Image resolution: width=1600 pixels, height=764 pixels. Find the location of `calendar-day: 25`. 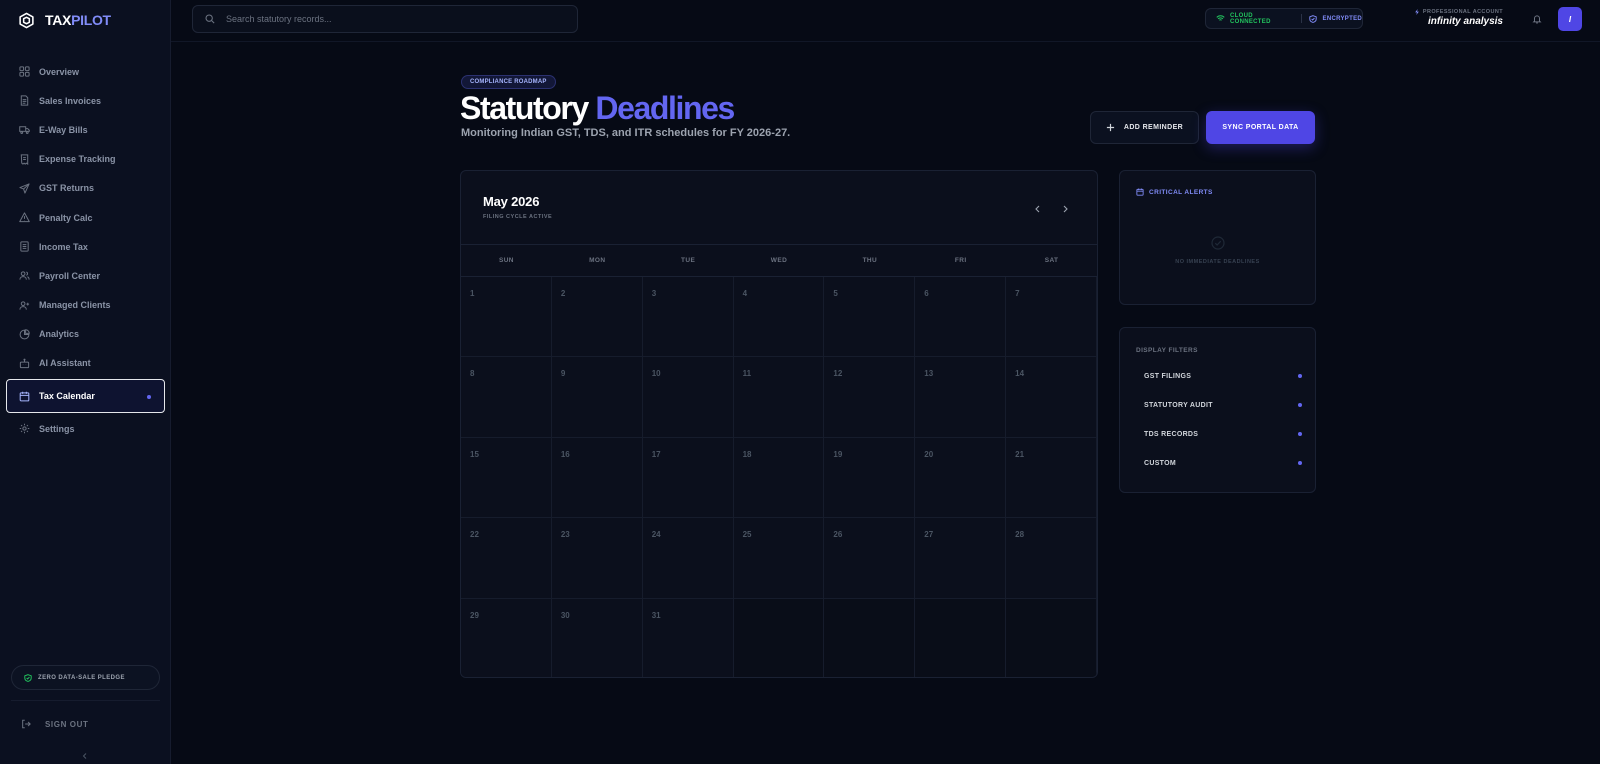

calendar-day: 25 is located at coordinates (779, 558).